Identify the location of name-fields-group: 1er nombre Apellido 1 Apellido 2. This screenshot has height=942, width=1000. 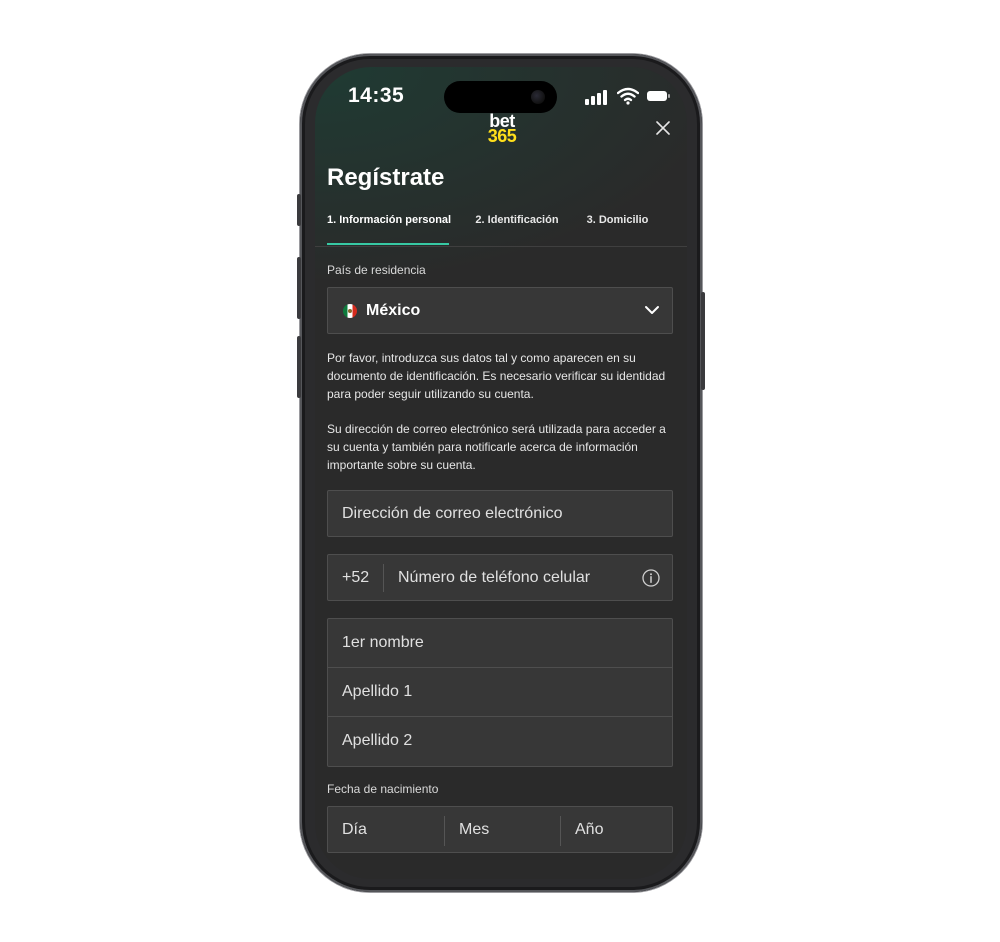
(500, 692).